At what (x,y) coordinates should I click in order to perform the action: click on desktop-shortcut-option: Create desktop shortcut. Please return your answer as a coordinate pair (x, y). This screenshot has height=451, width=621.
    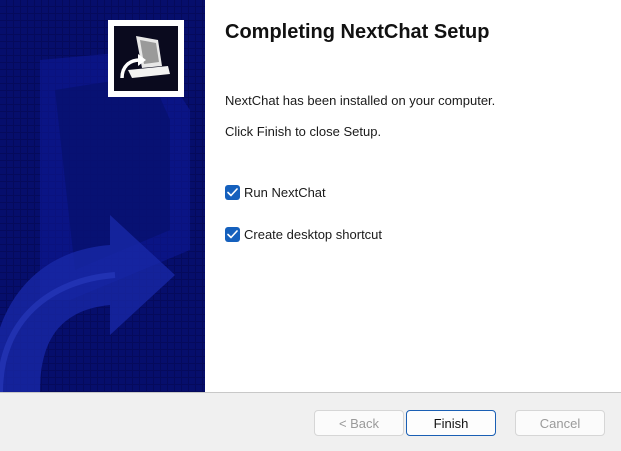
    Looking at the image, I should click on (303, 234).